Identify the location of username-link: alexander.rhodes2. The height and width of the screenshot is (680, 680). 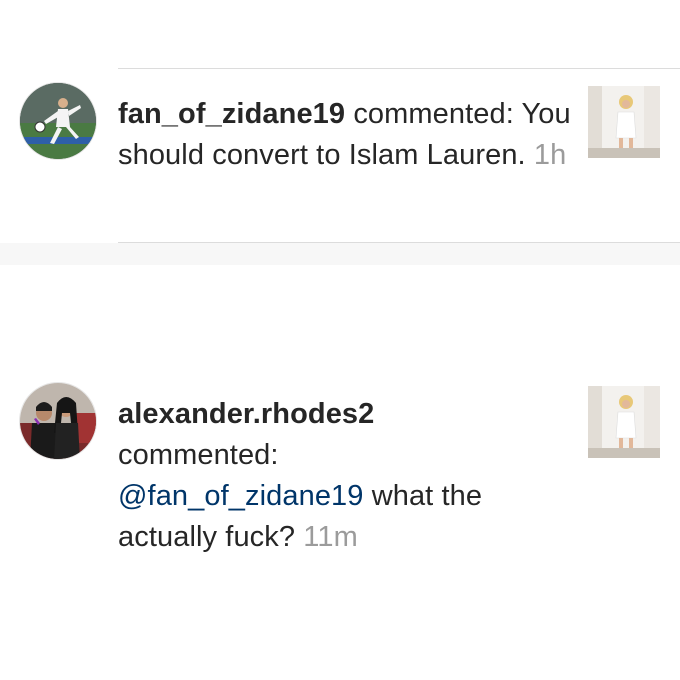
(246, 414).